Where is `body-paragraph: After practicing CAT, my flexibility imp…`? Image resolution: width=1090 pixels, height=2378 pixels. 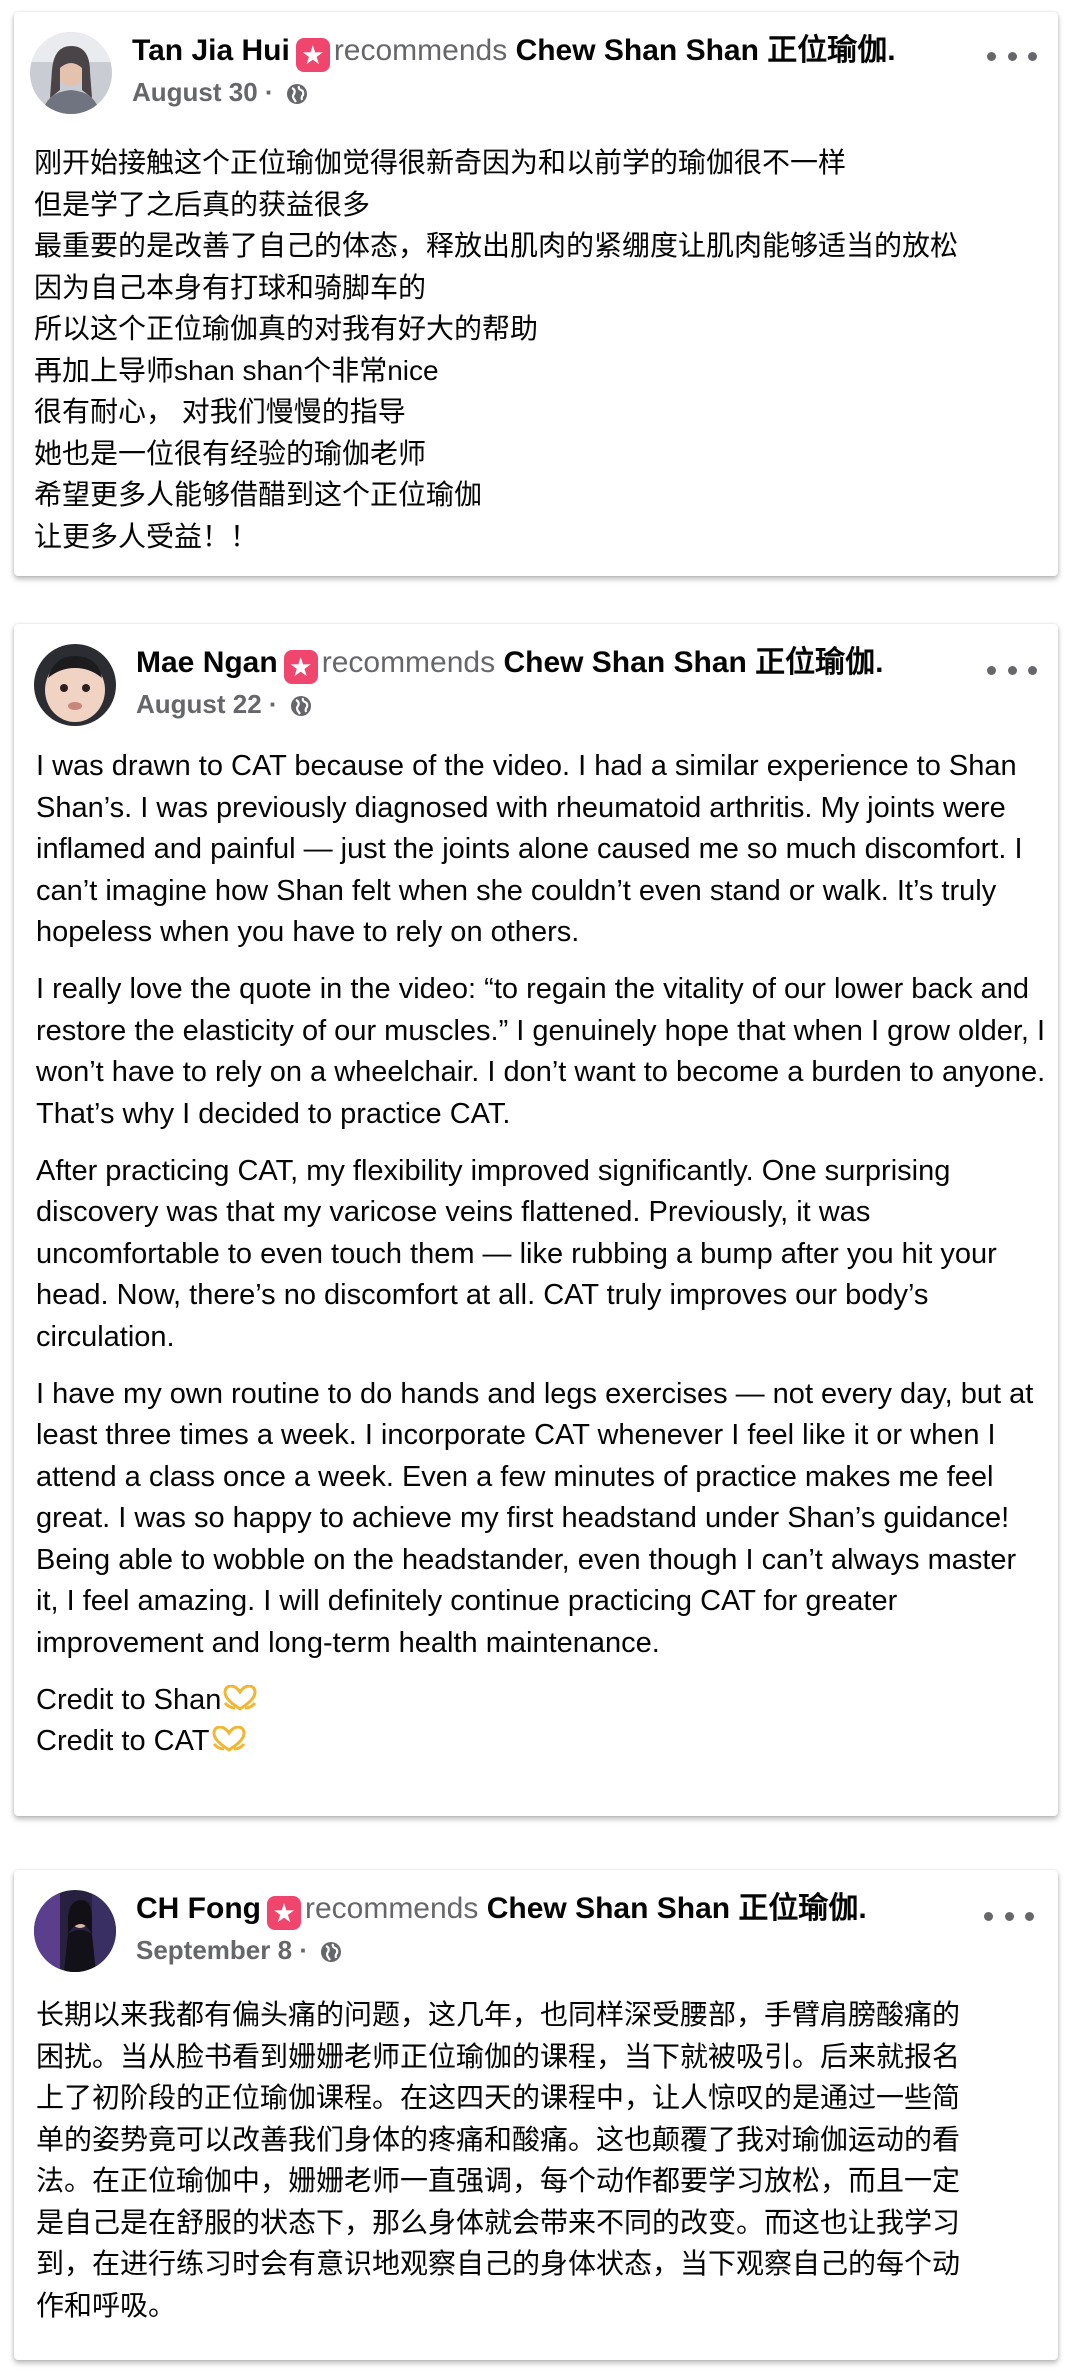
body-paragraph: After practicing CAT, my flexibility imp… is located at coordinates (516, 1253).